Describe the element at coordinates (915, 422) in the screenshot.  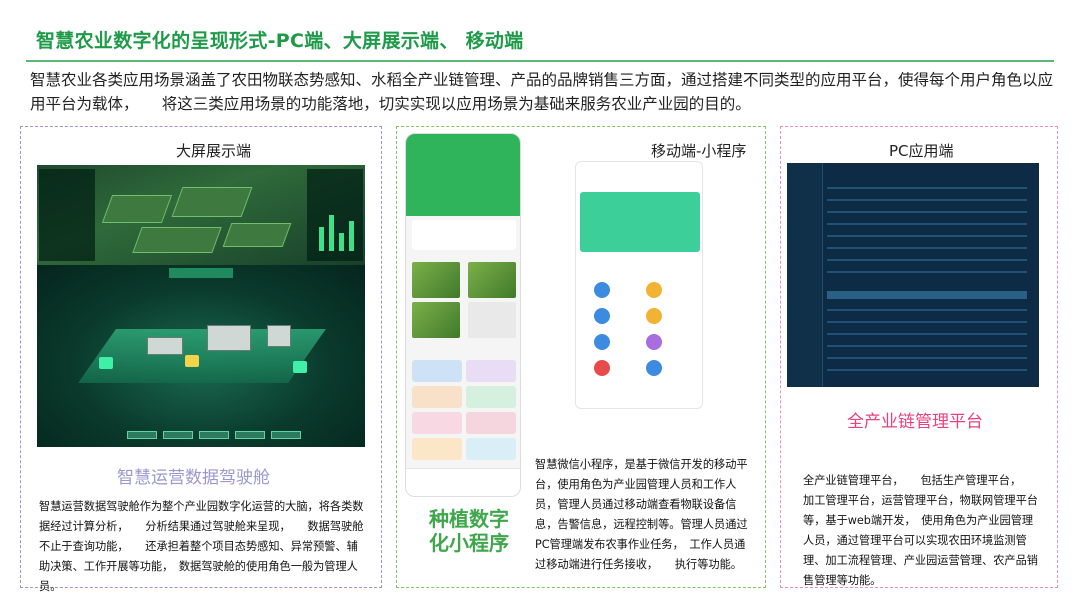
I see `platform-name: 全产业链管理平台` at that location.